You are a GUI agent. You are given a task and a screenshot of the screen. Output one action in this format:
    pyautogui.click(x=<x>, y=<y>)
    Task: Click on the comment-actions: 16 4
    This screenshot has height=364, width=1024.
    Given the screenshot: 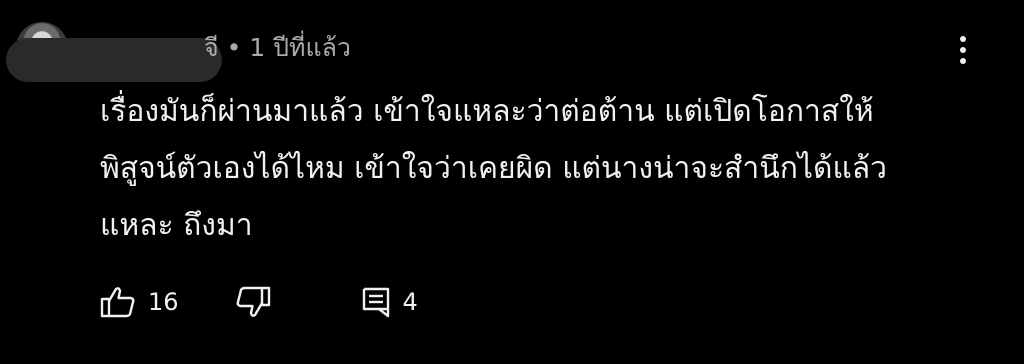 What is the action you would take?
    pyautogui.click(x=259, y=302)
    